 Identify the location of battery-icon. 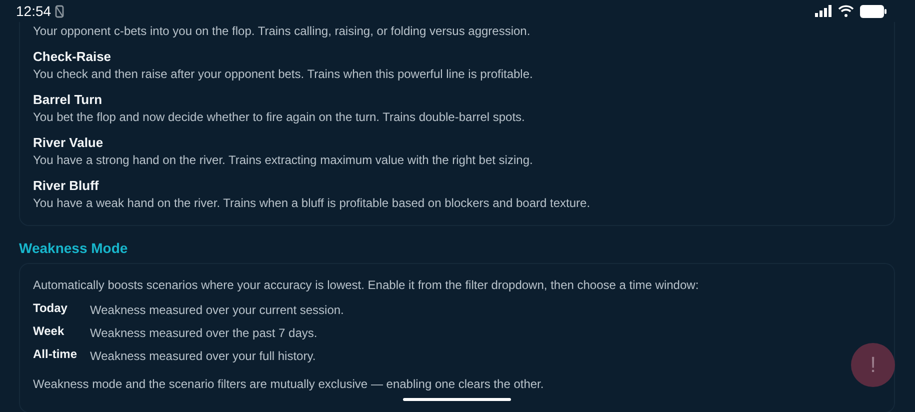
(873, 11).